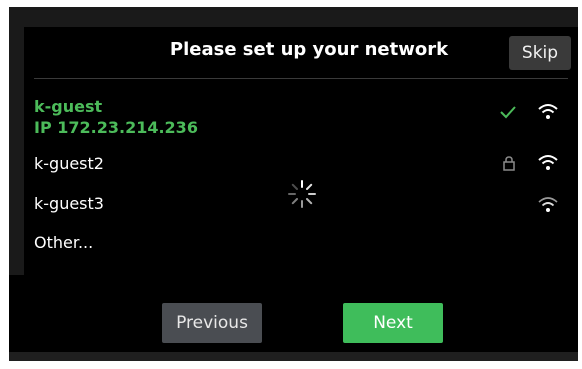 The height and width of the screenshot is (369, 582). I want to click on network-item-k-guest: k-guest IP 172.23.214.236, so click(301, 117).